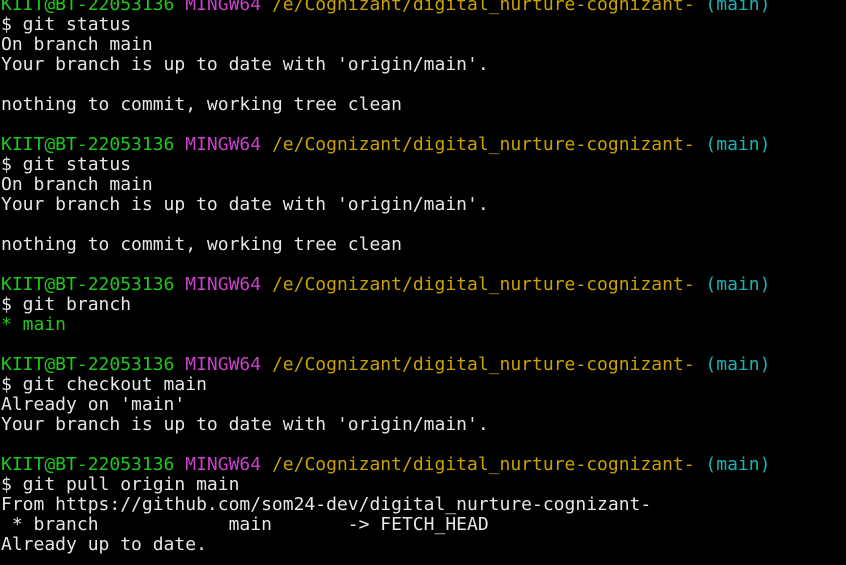  What do you see at coordinates (104, 384) in the screenshot?
I see `terminal-text: $ git checkout main` at bounding box center [104, 384].